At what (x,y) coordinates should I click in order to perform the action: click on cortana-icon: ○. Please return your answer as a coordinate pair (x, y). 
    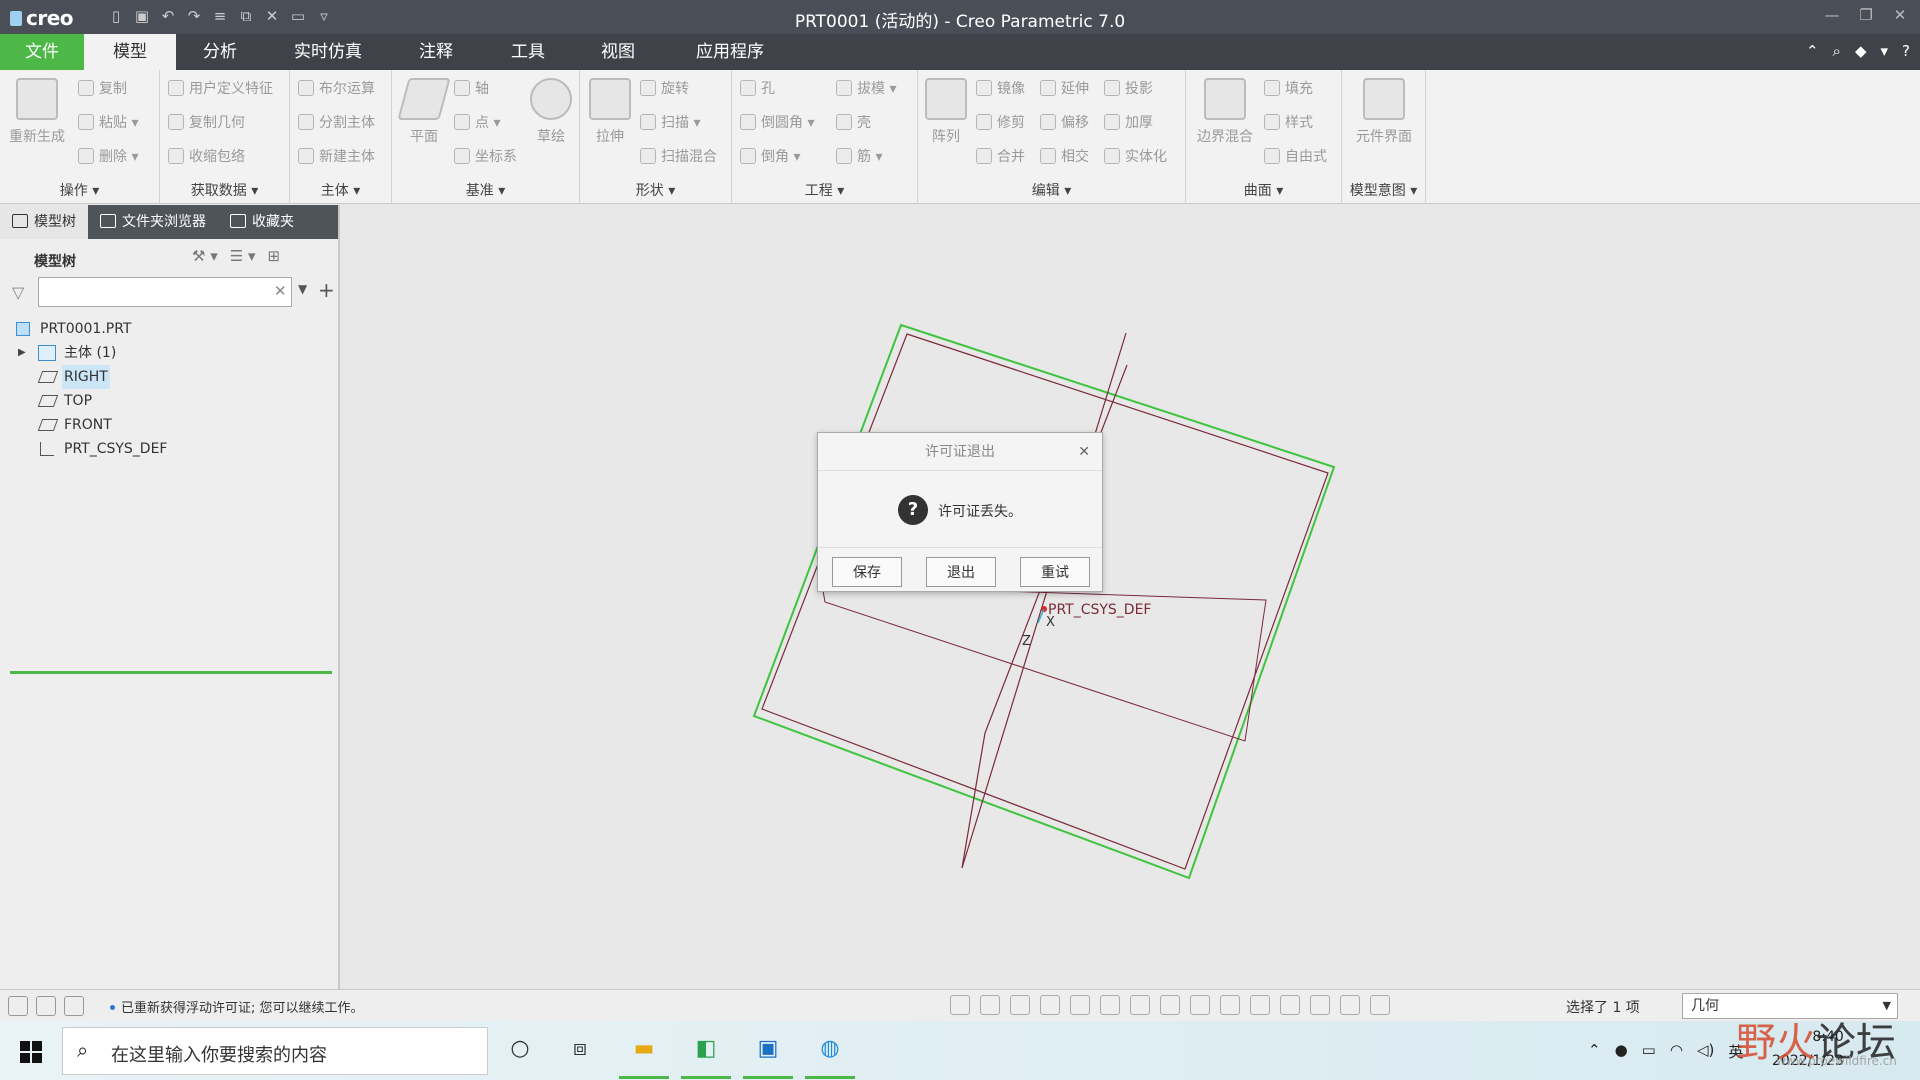
    Looking at the image, I should click on (520, 1049).